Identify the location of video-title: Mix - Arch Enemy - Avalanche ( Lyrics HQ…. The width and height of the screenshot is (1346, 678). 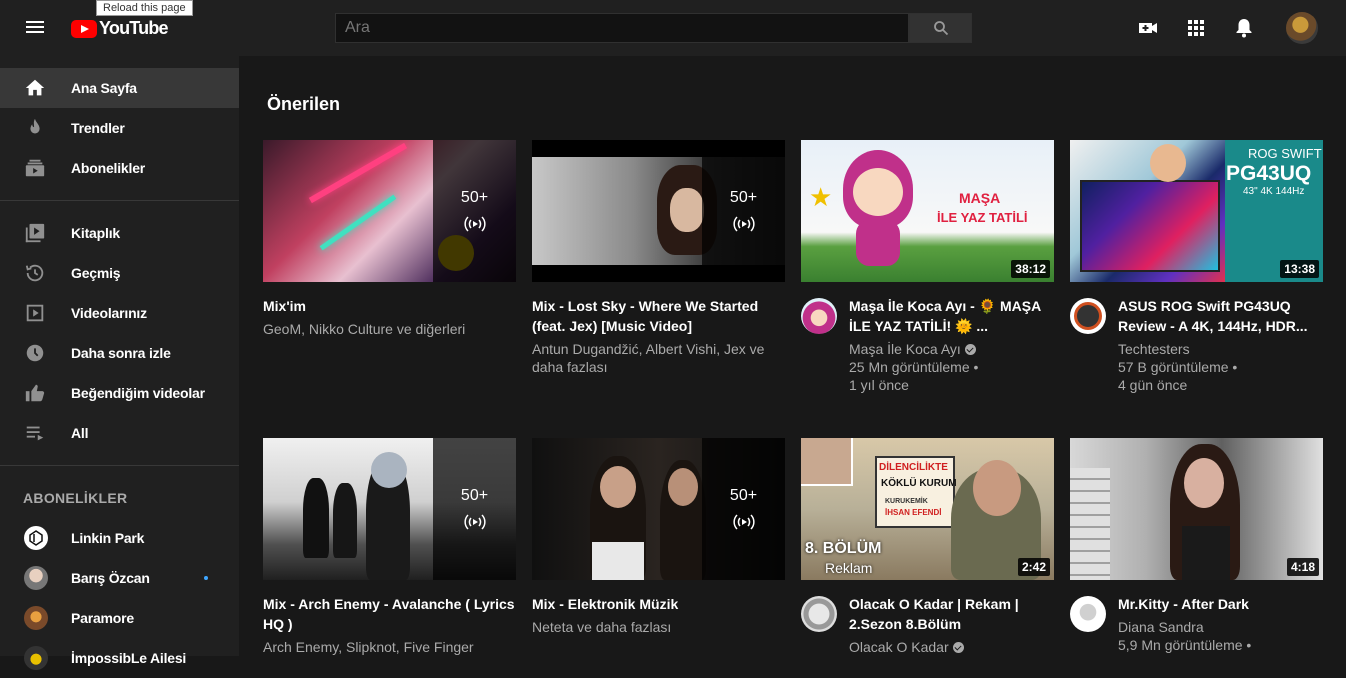
(389, 614).